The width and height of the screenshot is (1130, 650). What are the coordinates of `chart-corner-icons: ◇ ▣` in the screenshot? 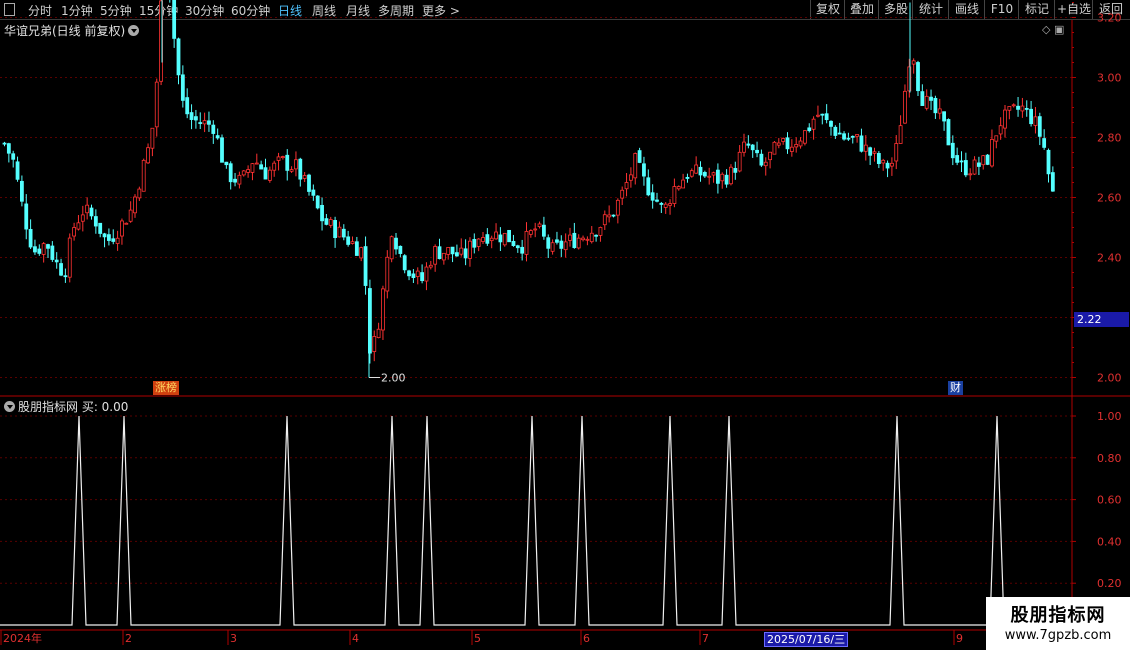 It's located at (1053, 29).